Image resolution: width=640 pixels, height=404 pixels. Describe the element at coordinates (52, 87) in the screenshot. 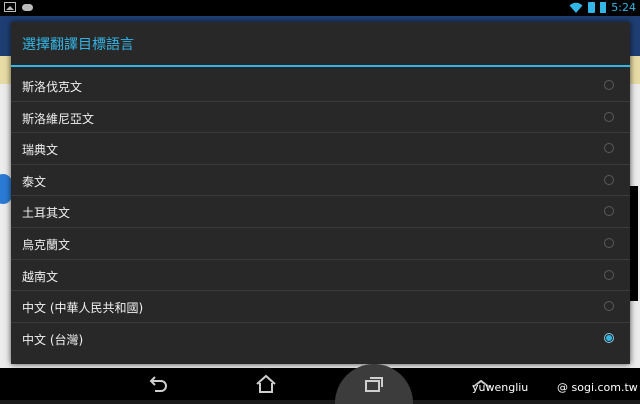

I see `language-option-label: 斯洛伐克文` at that location.